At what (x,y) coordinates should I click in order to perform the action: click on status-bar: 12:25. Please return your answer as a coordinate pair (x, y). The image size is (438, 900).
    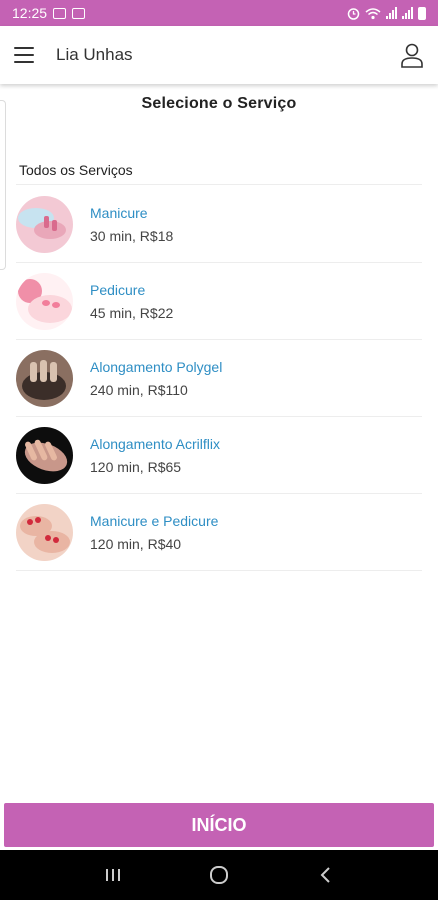
    Looking at the image, I should click on (219, 13).